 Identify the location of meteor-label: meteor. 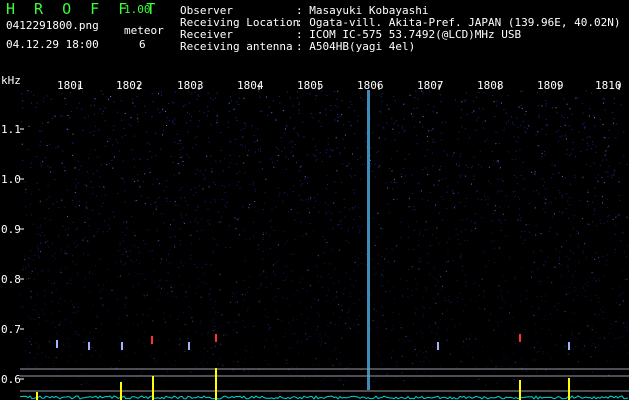
(144, 30).